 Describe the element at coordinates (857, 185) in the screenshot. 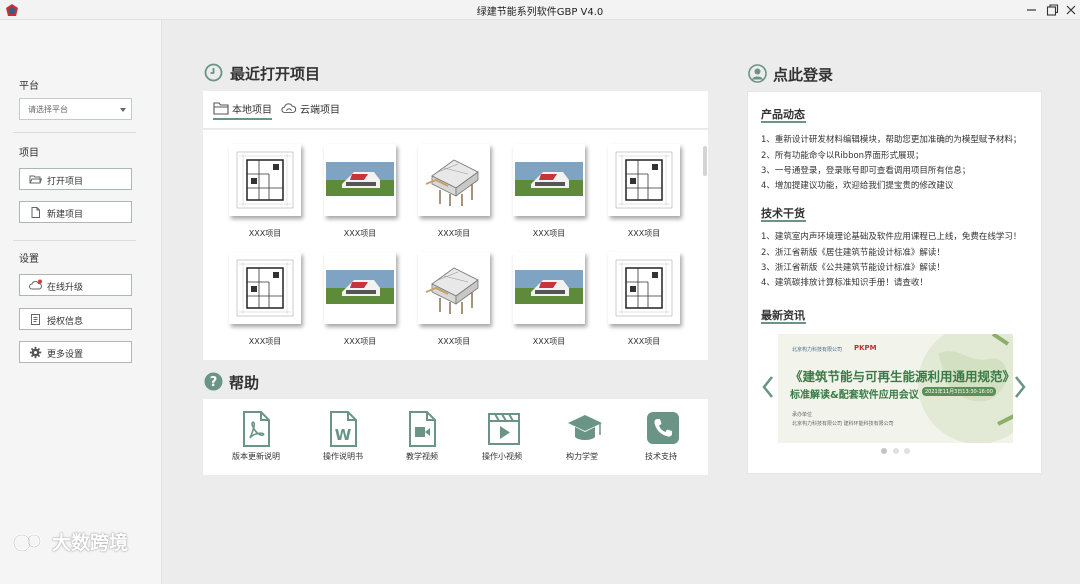

I see `product-news-item: 4、增加提建议功能，欢迎给我们提宝贵的修改建议` at that location.